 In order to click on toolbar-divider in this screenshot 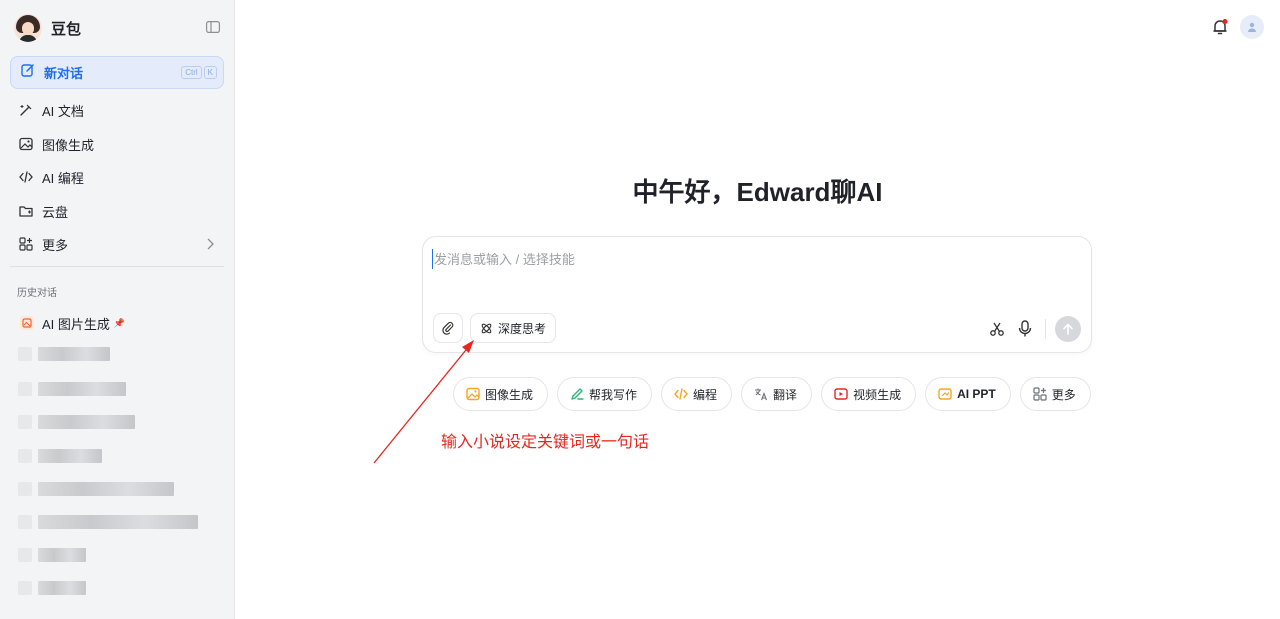, I will do `click(1045, 329)`.